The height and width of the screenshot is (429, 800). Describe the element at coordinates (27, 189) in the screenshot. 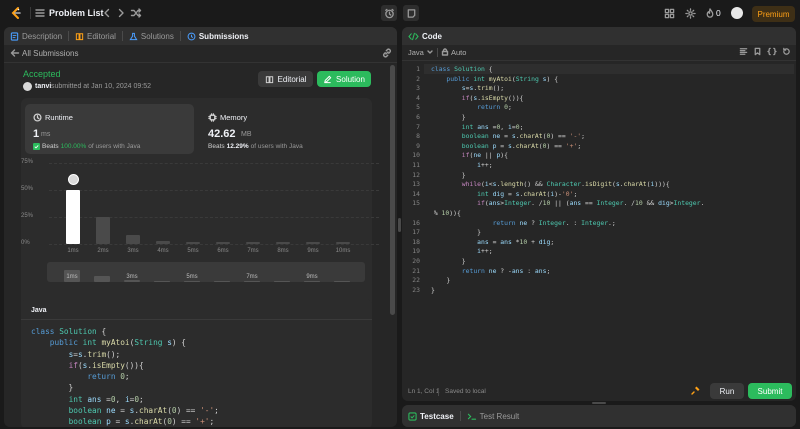

I see `y-tick-label: 50%` at that location.